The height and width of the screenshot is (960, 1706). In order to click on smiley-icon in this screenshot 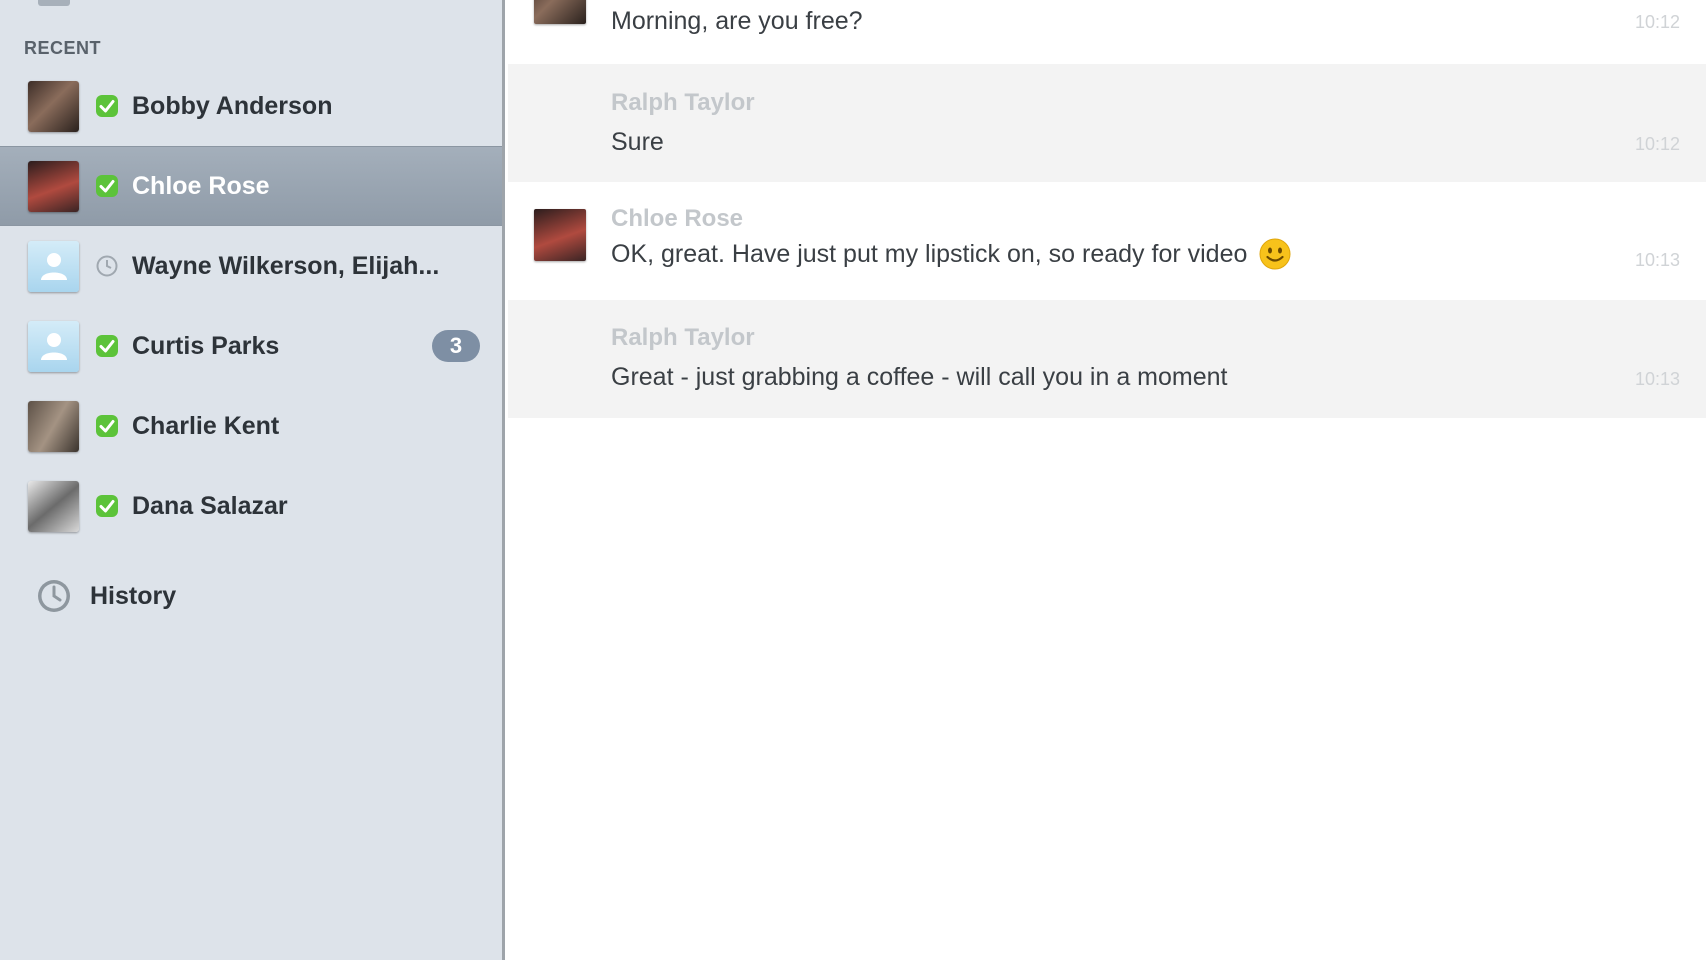, I will do `click(1275, 254)`.